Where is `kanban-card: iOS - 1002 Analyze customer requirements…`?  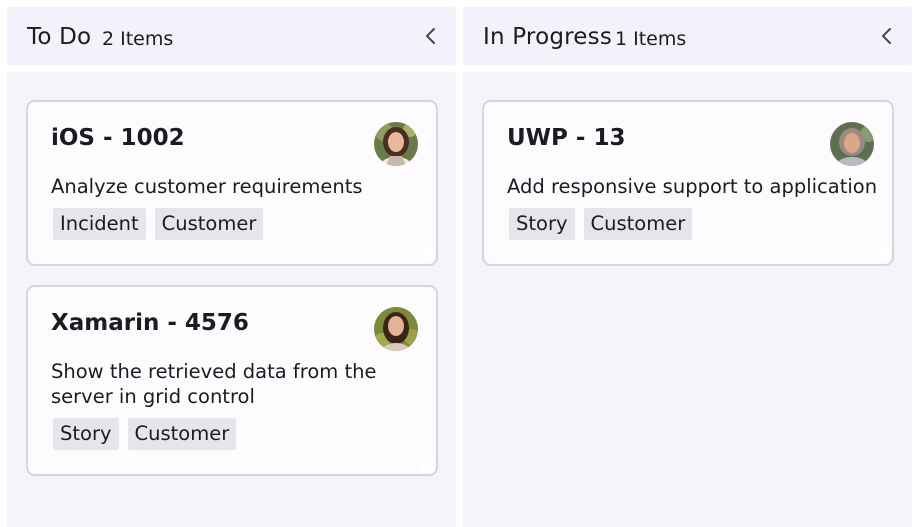
kanban-card: iOS - 1002 Analyze customer requirements… is located at coordinates (232, 183).